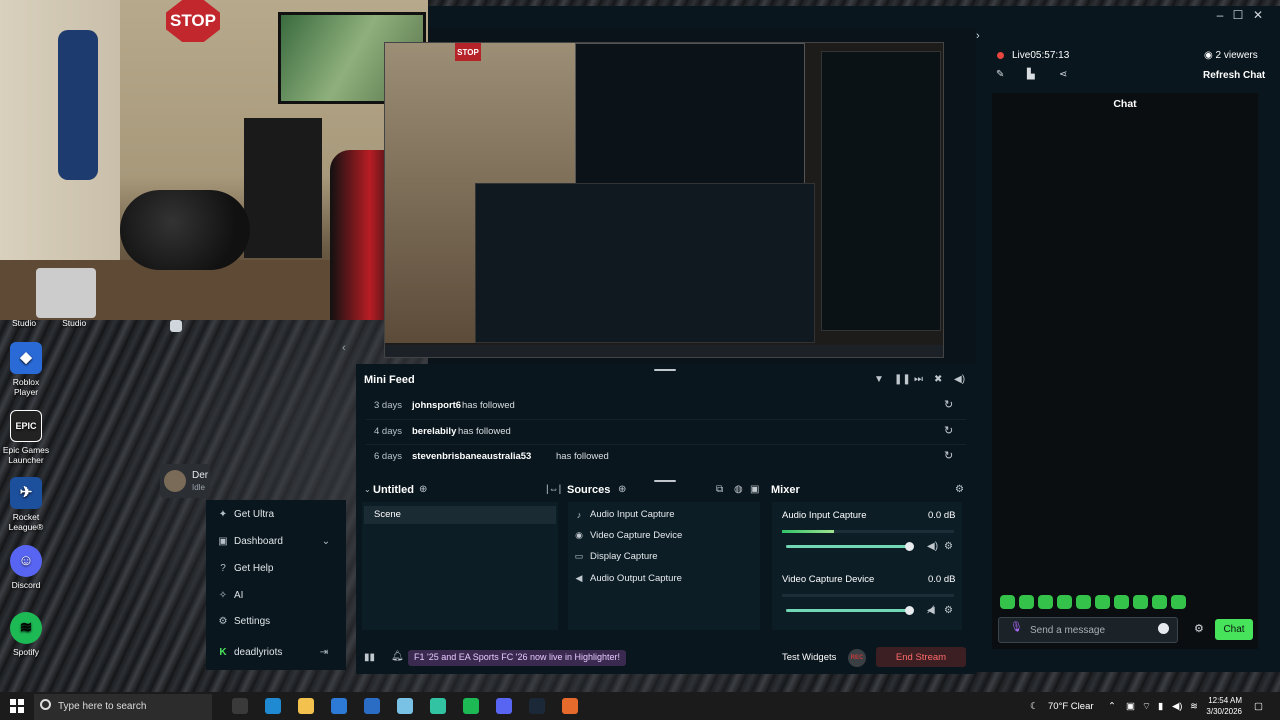 The width and height of the screenshot is (1280, 720). Describe the element at coordinates (1224, 706) in the screenshot. I see `taskbar-clock: 12:54 AM 3/30/2026` at that location.